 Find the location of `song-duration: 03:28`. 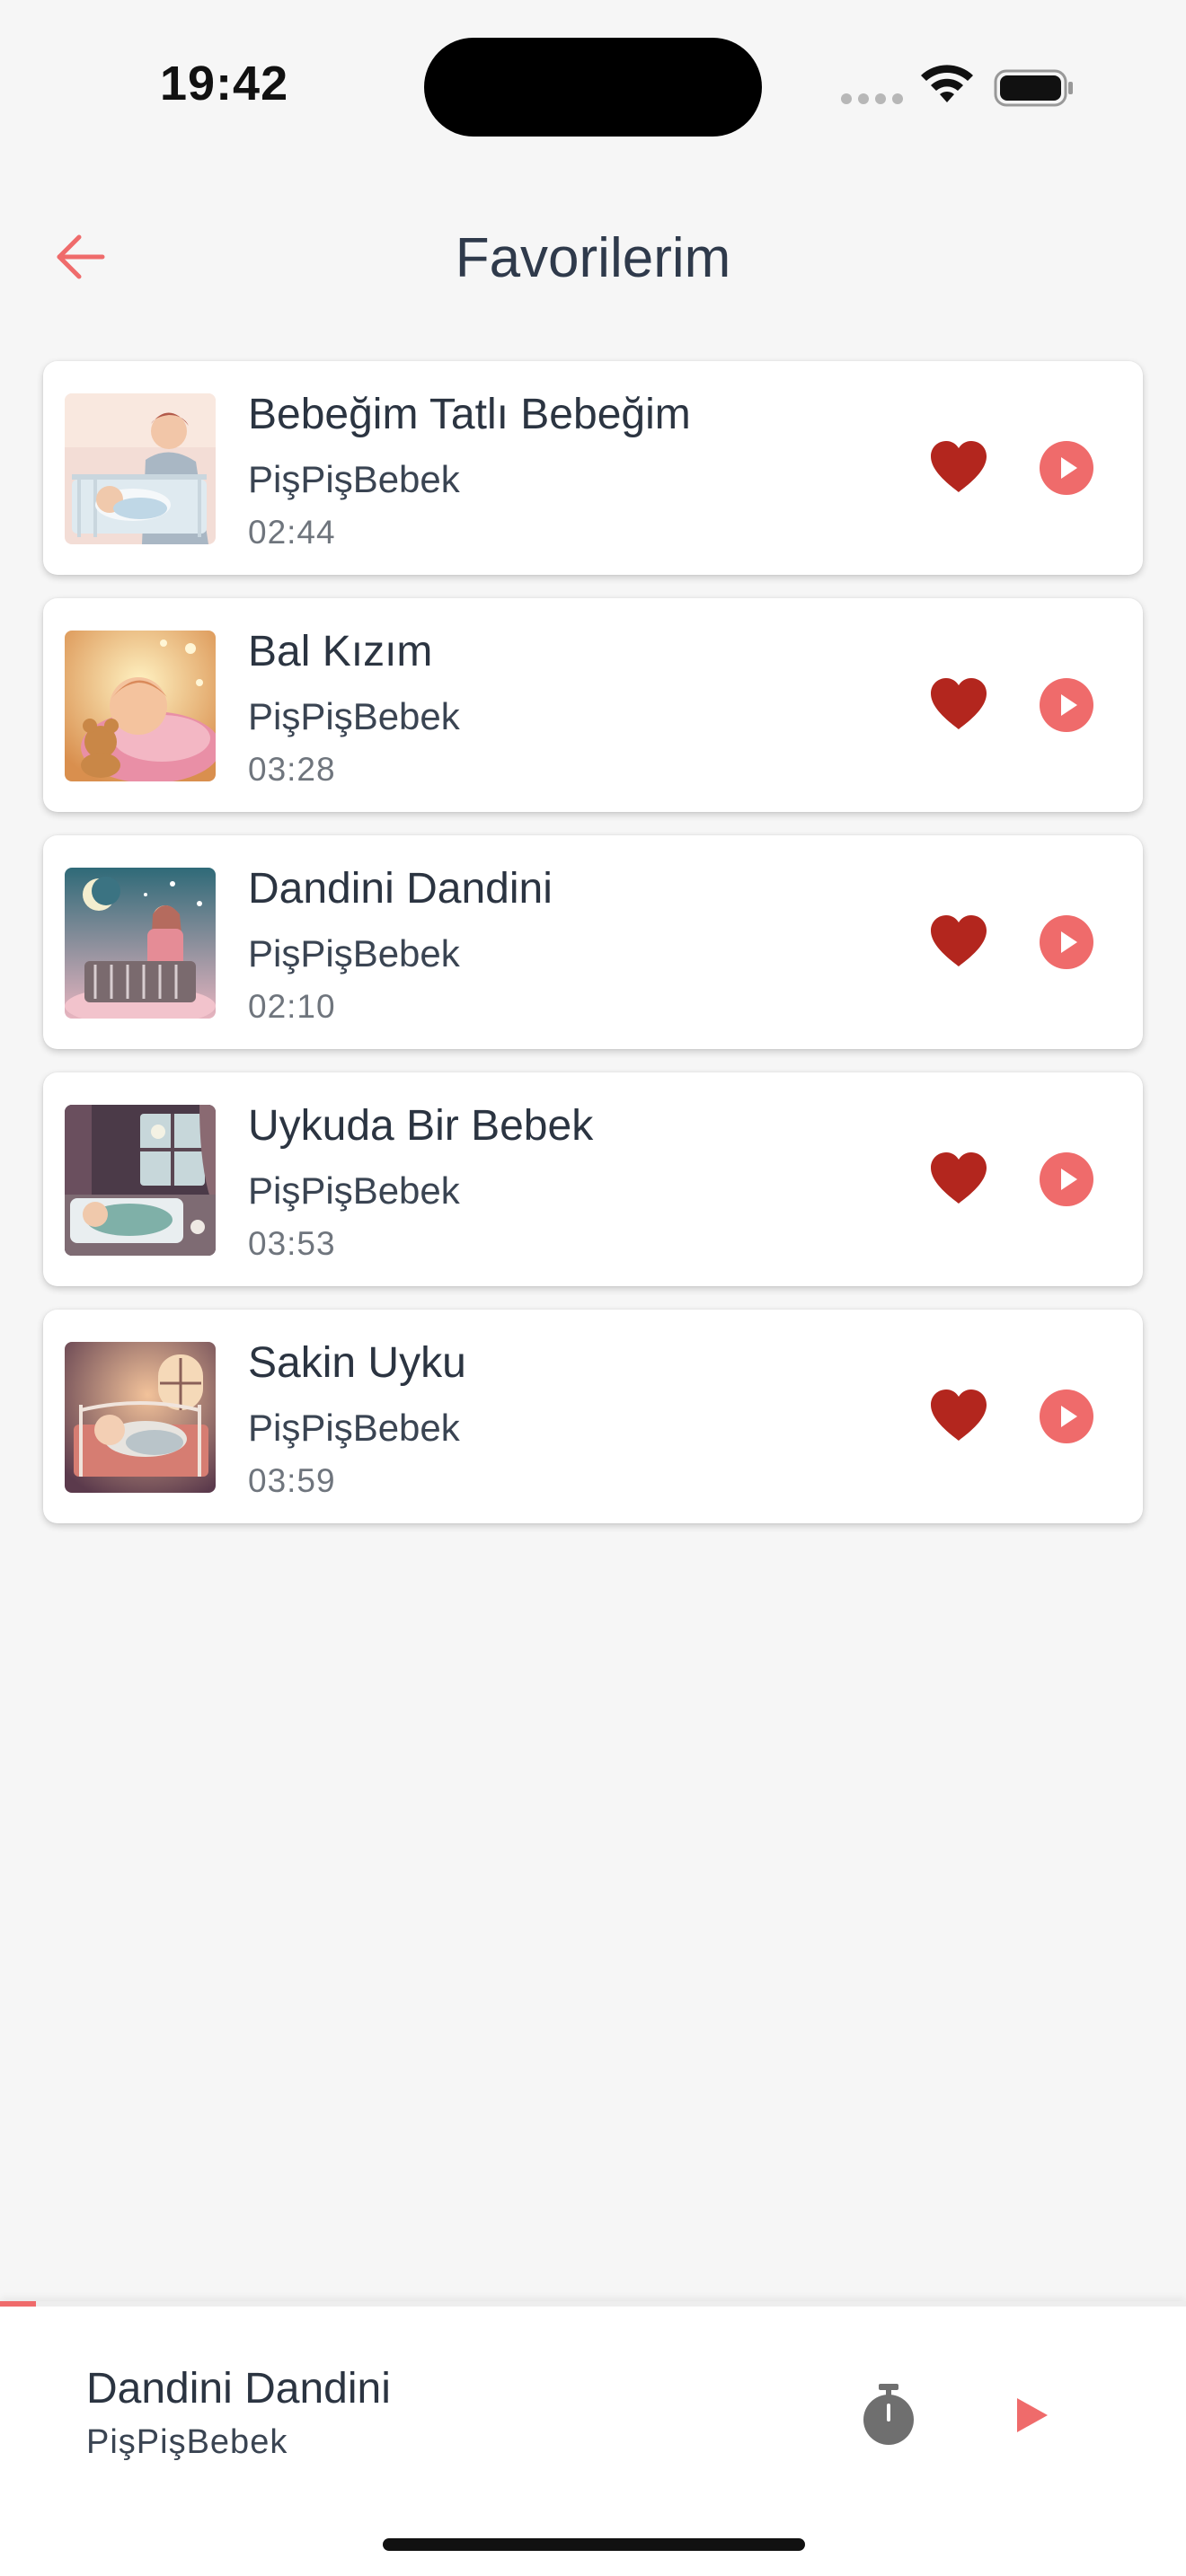

song-duration: 03:28 is located at coordinates (292, 769).